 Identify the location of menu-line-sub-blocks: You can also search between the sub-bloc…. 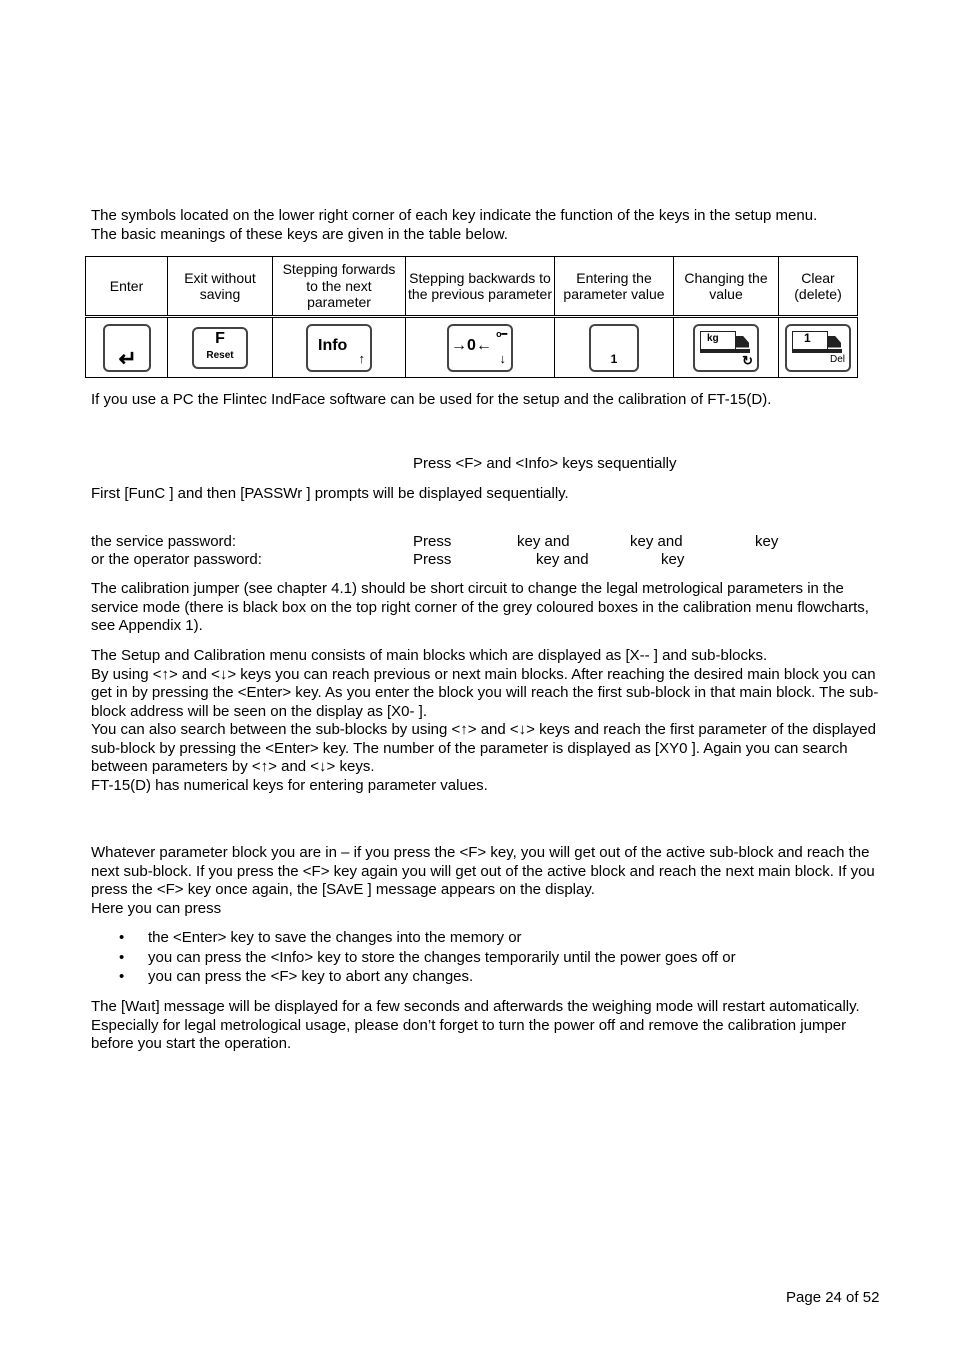
(483, 748).